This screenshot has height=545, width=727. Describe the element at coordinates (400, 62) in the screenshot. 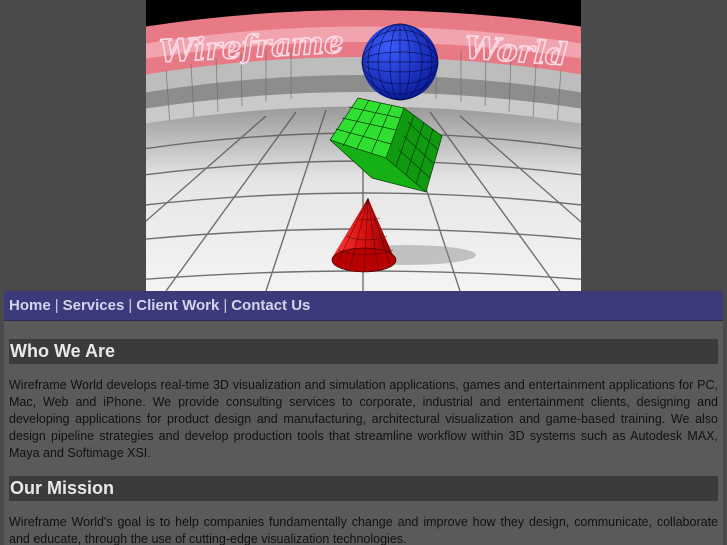

I see `blue-sphere` at that location.